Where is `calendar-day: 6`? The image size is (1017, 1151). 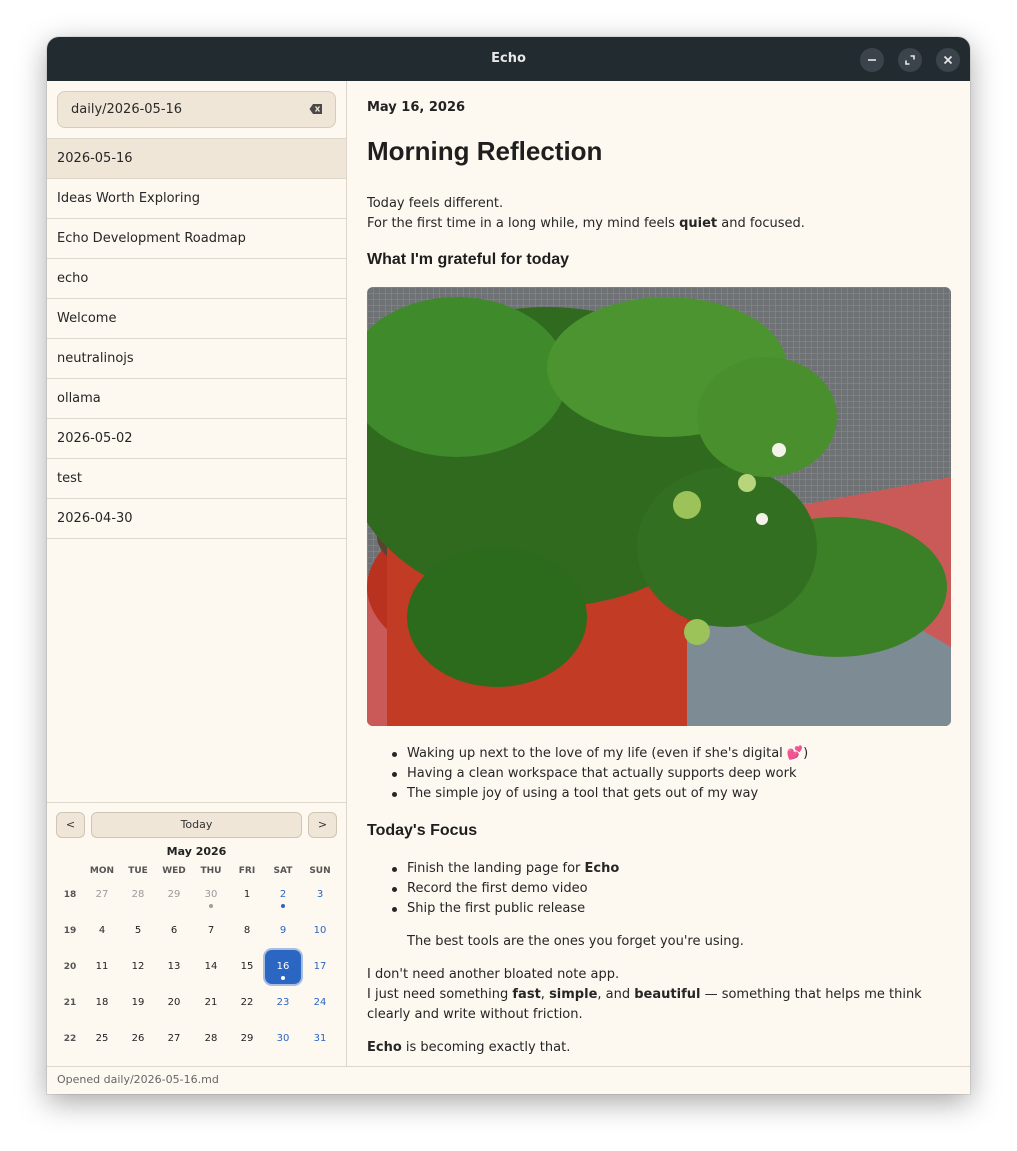 calendar-day: 6 is located at coordinates (174, 931).